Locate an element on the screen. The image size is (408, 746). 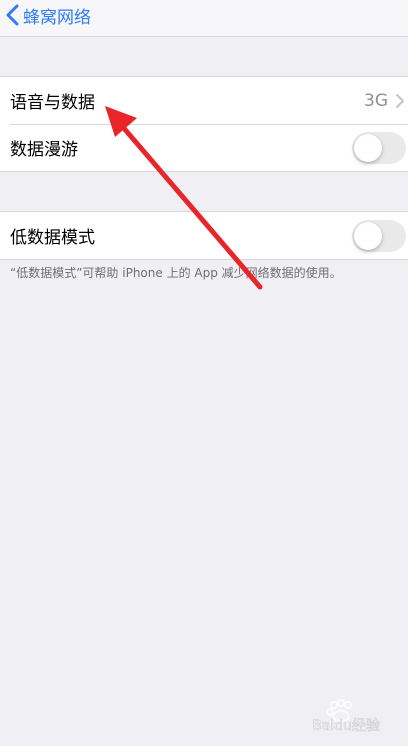
low-data-mode-footnote: “低数据模式”可帮助 iPhone 上的 App 减少网络数据的使用。 is located at coordinates (176, 273).